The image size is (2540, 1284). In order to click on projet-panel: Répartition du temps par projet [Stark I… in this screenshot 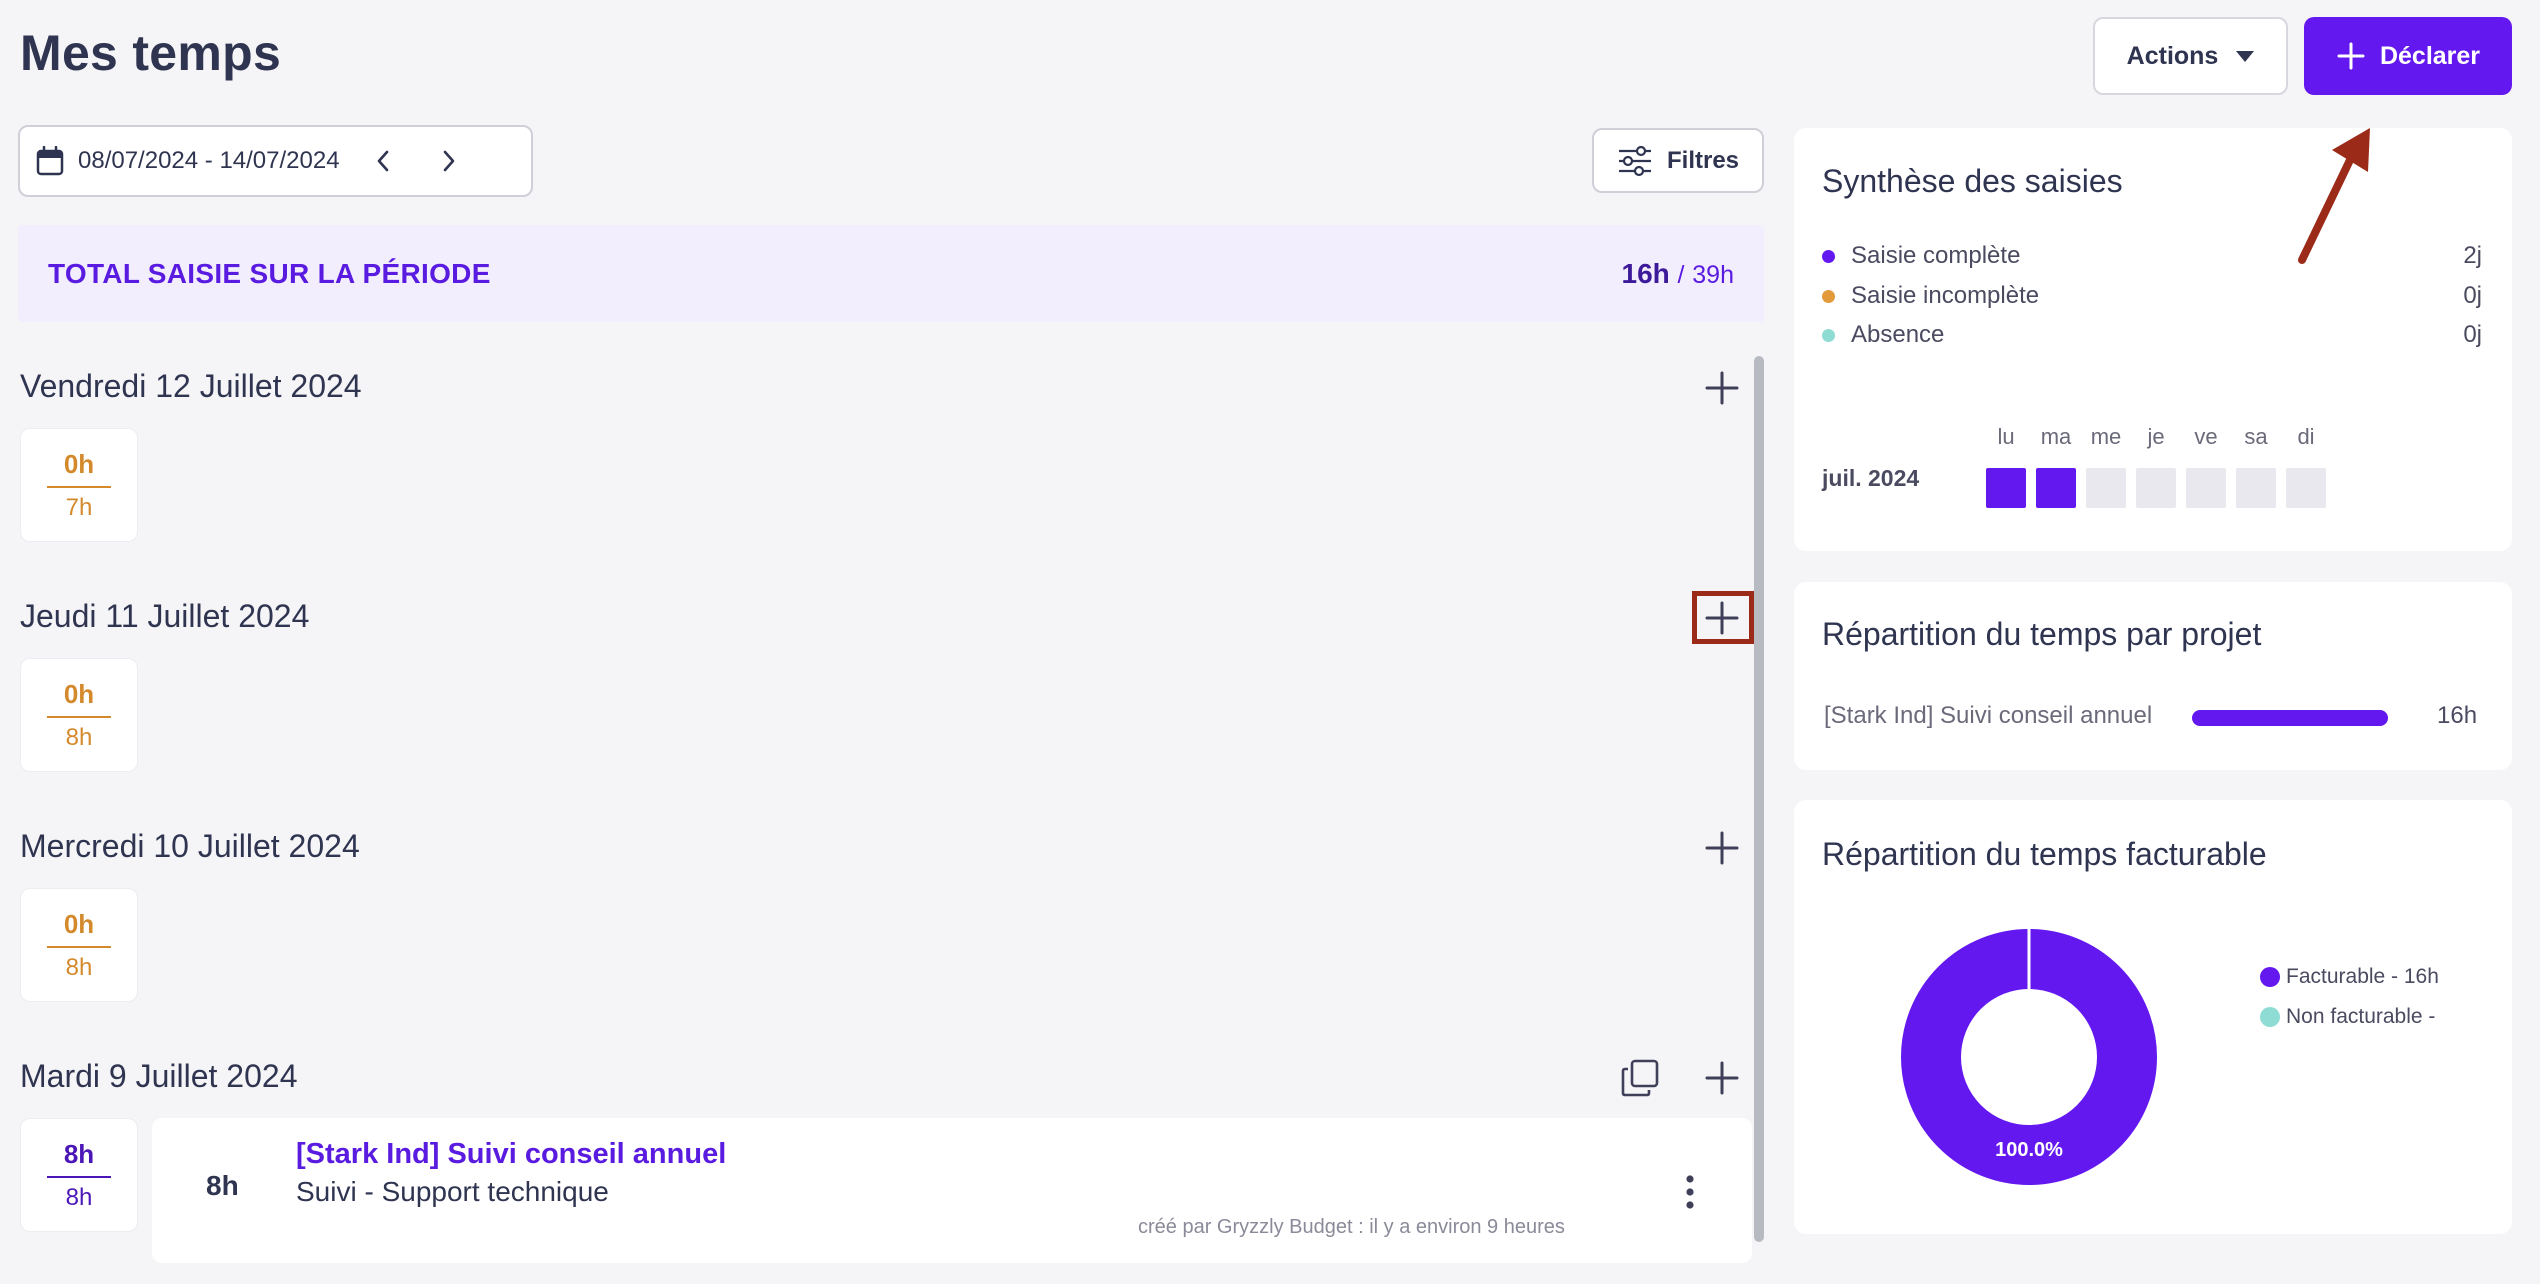, I will do `click(2153, 676)`.